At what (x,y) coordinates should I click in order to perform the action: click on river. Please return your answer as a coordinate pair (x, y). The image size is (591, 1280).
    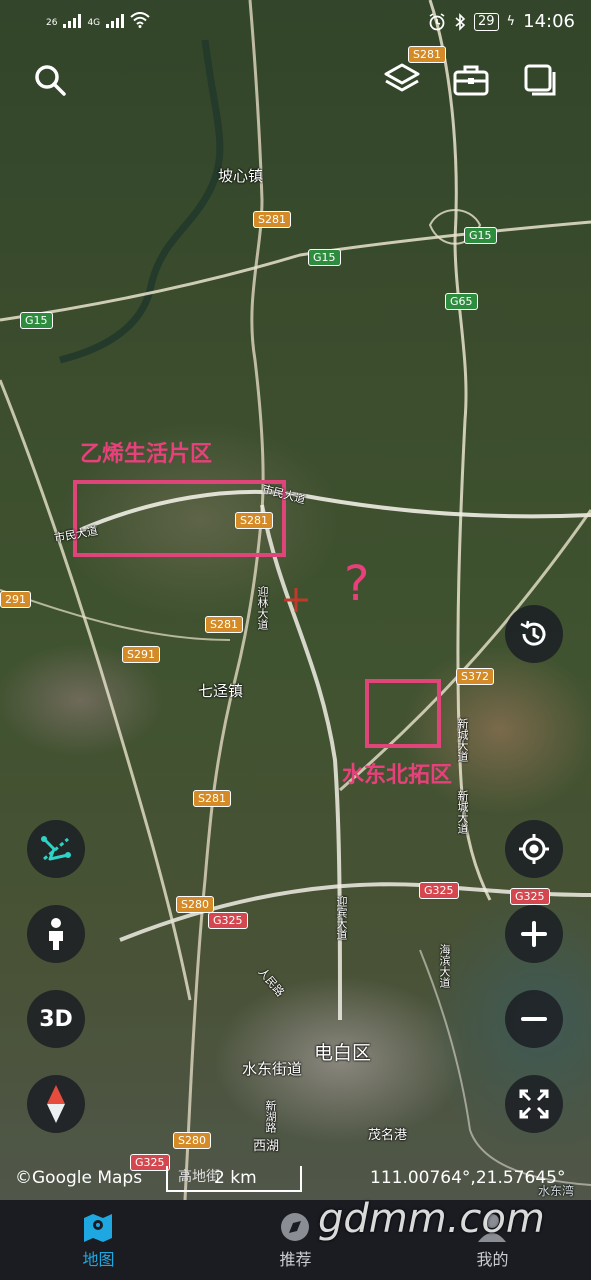
    Looking at the image, I should click on (141, 201).